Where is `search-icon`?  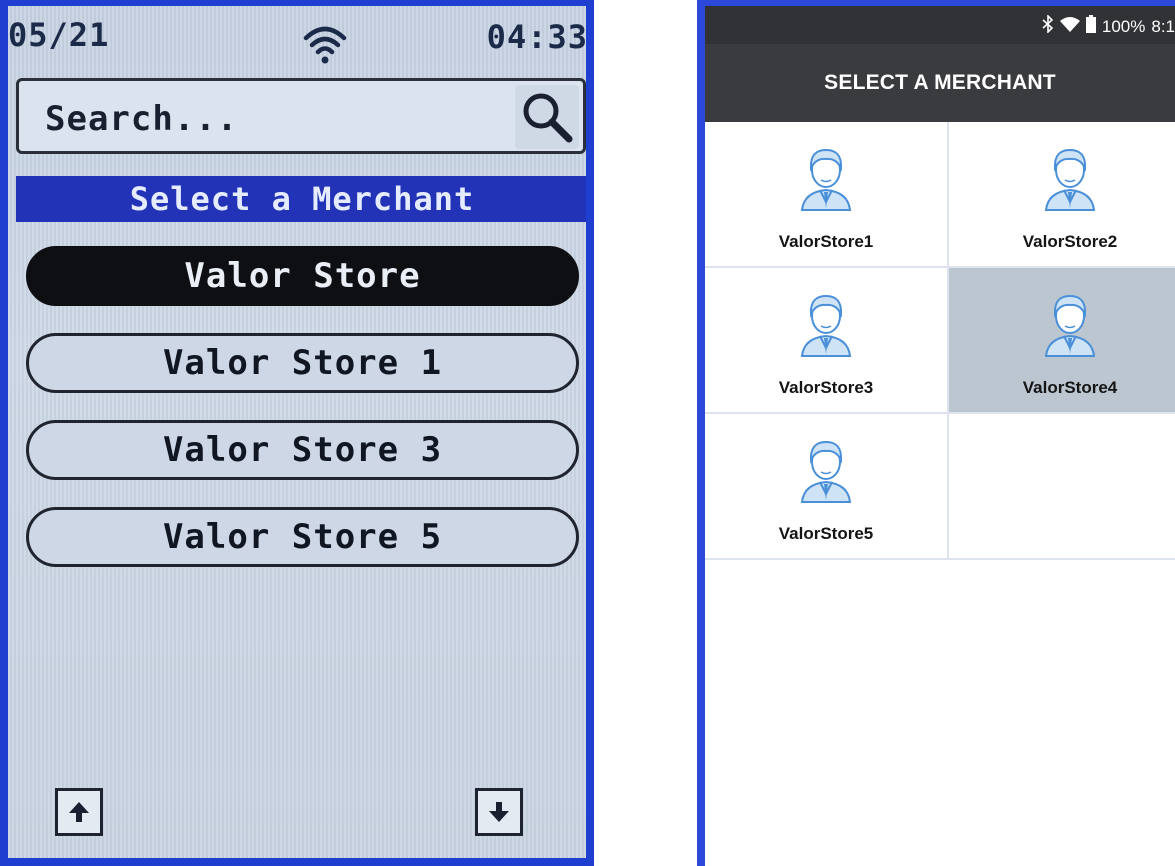 search-icon is located at coordinates (548, 118).